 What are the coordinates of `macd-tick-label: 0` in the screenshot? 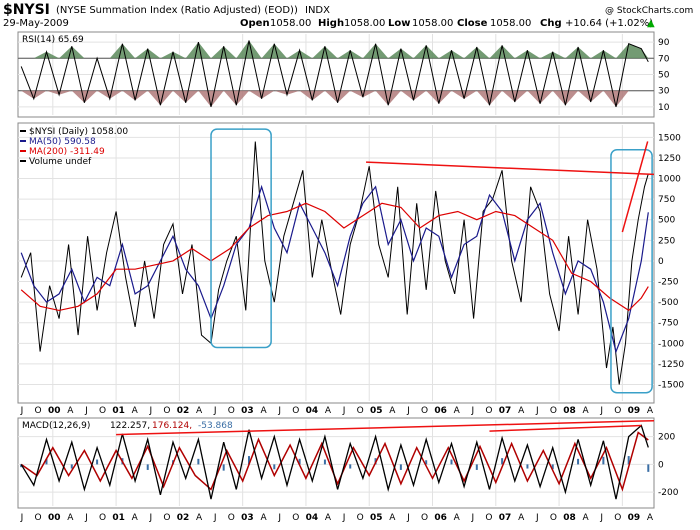 It's located at (661, 465).